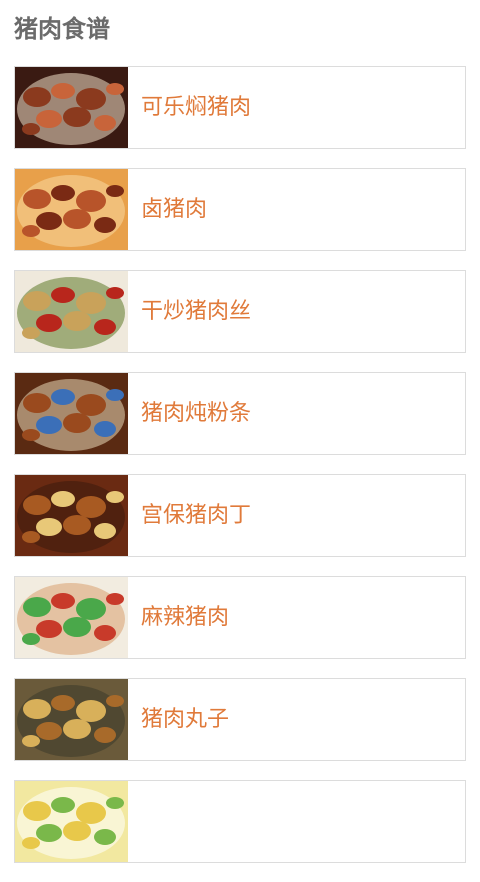 This screenshot has height=882, width=480. I want to click on shredded-pork-photo, so click(71, 311).